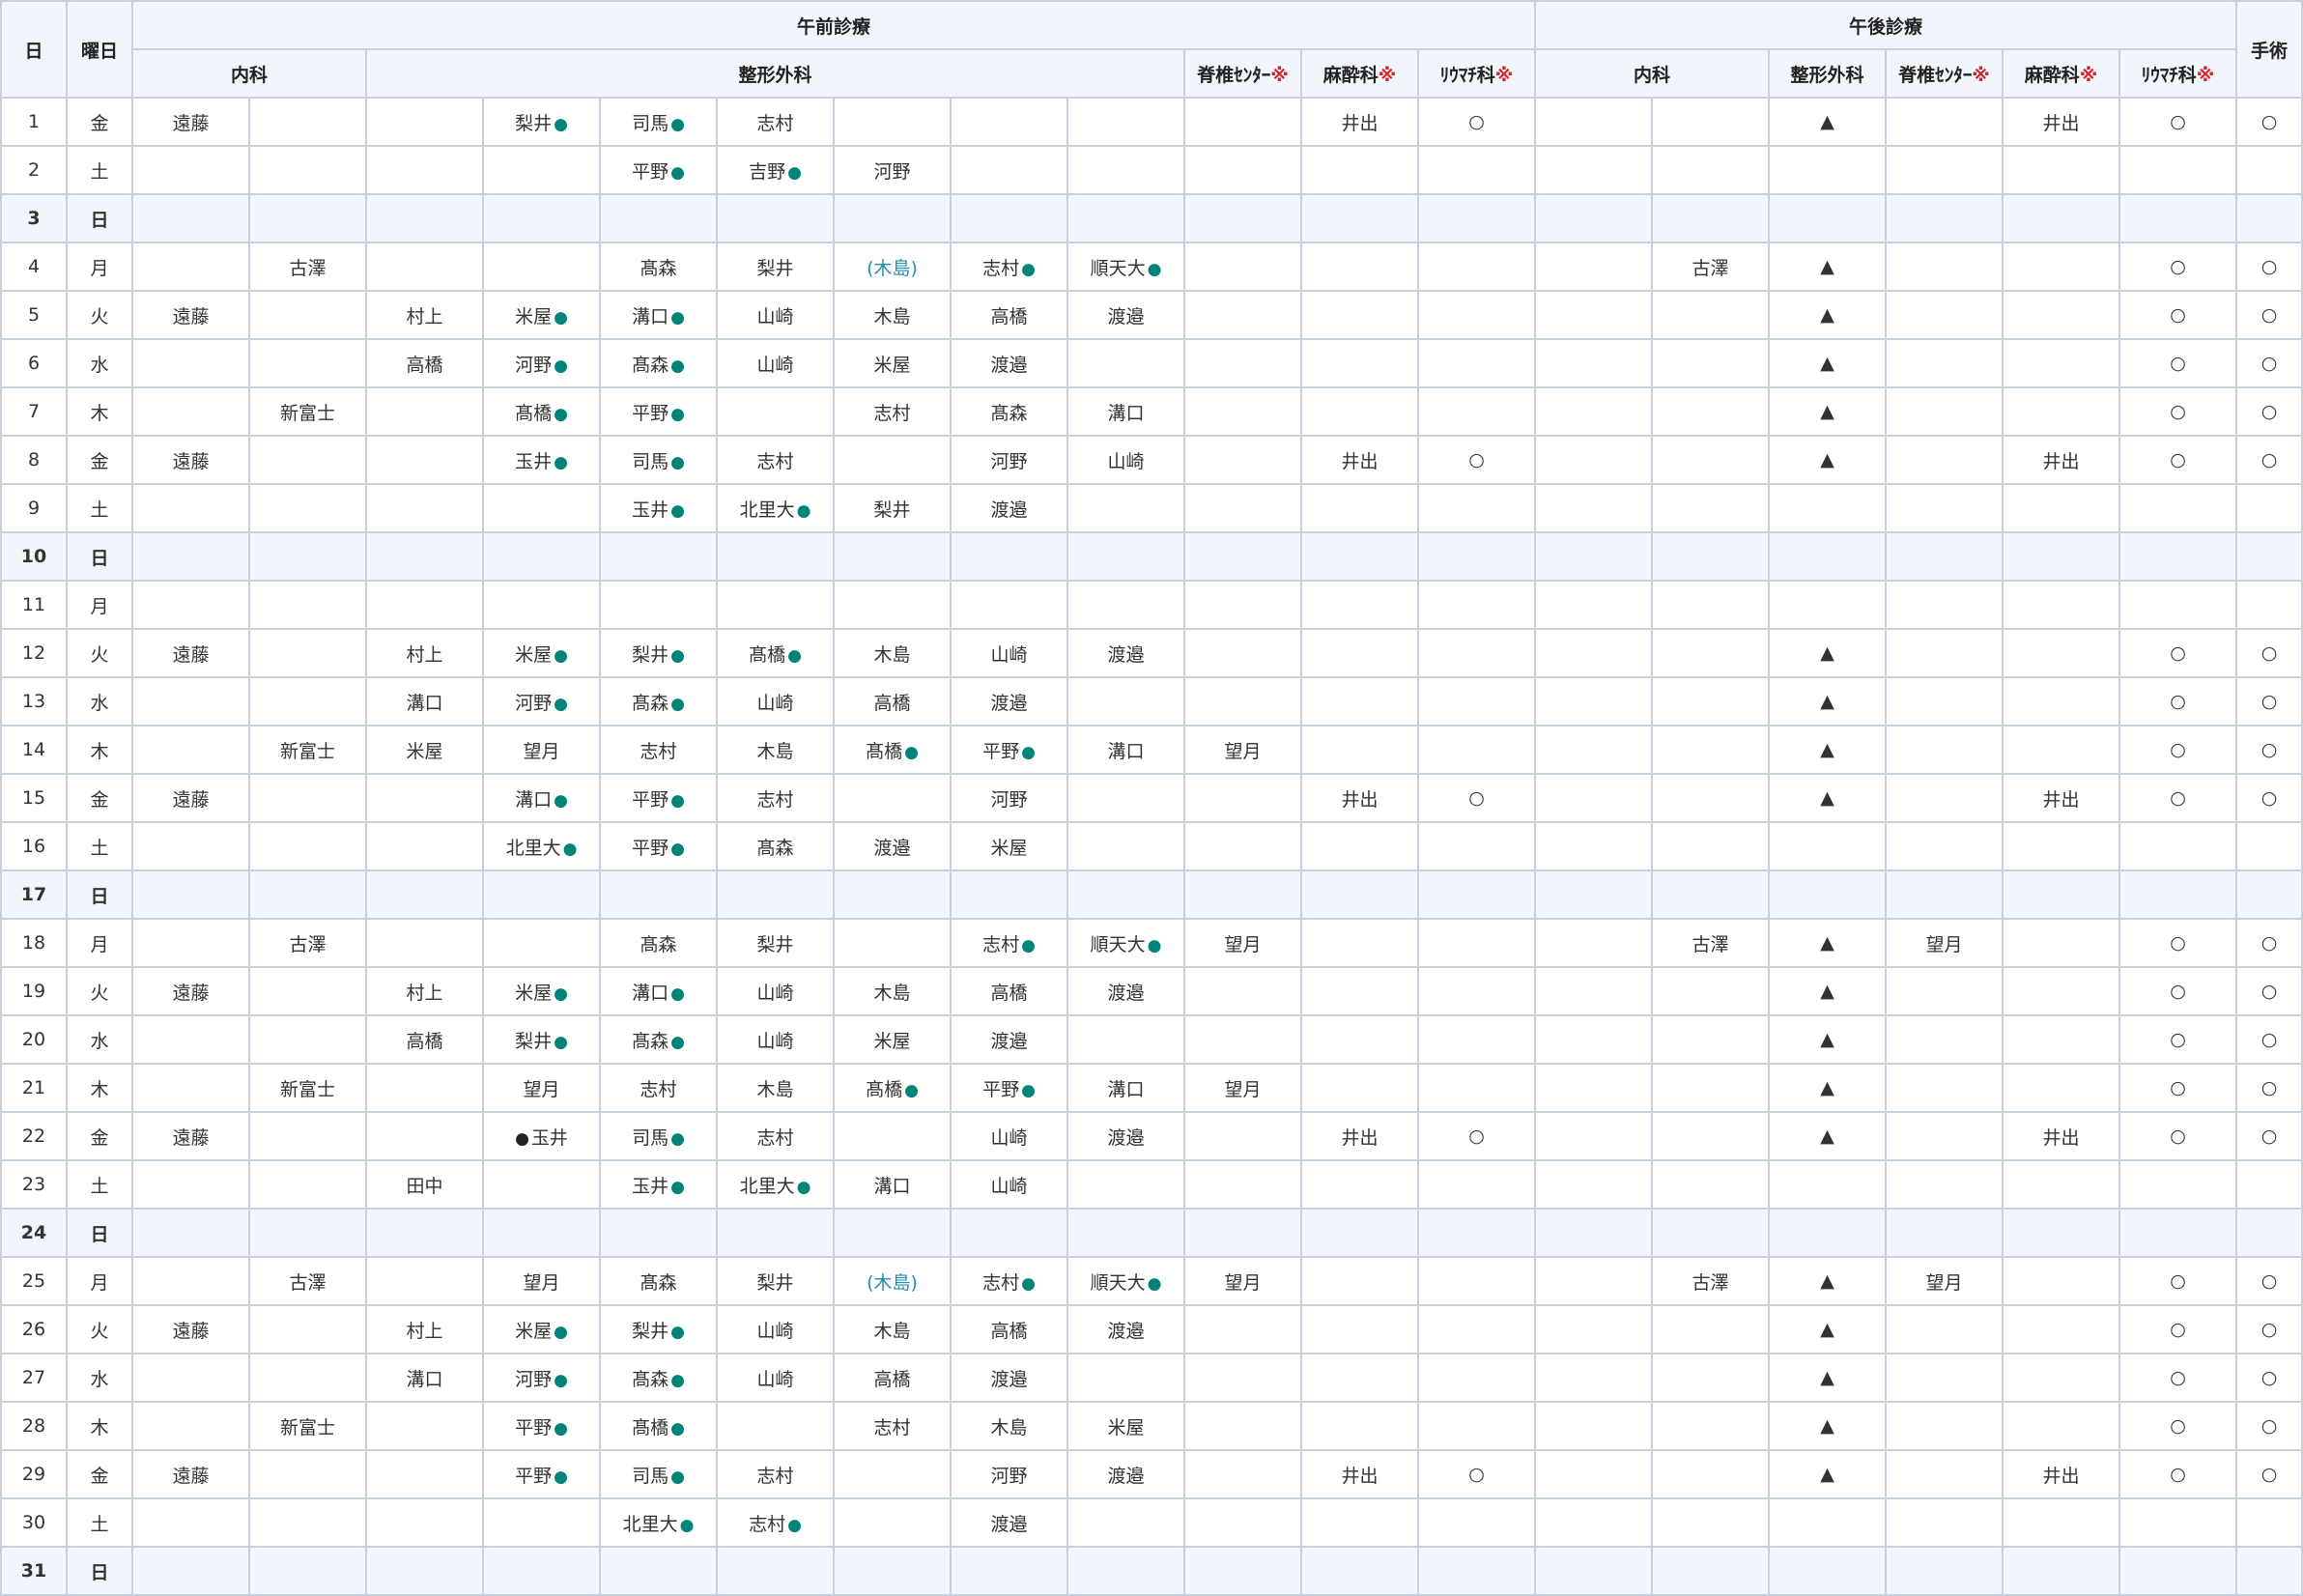 The image size is (2303, 1596). Describe the element at coordinates (190, 315) in the screenshot. I see `schedule-cell: 遠藤` at that location.